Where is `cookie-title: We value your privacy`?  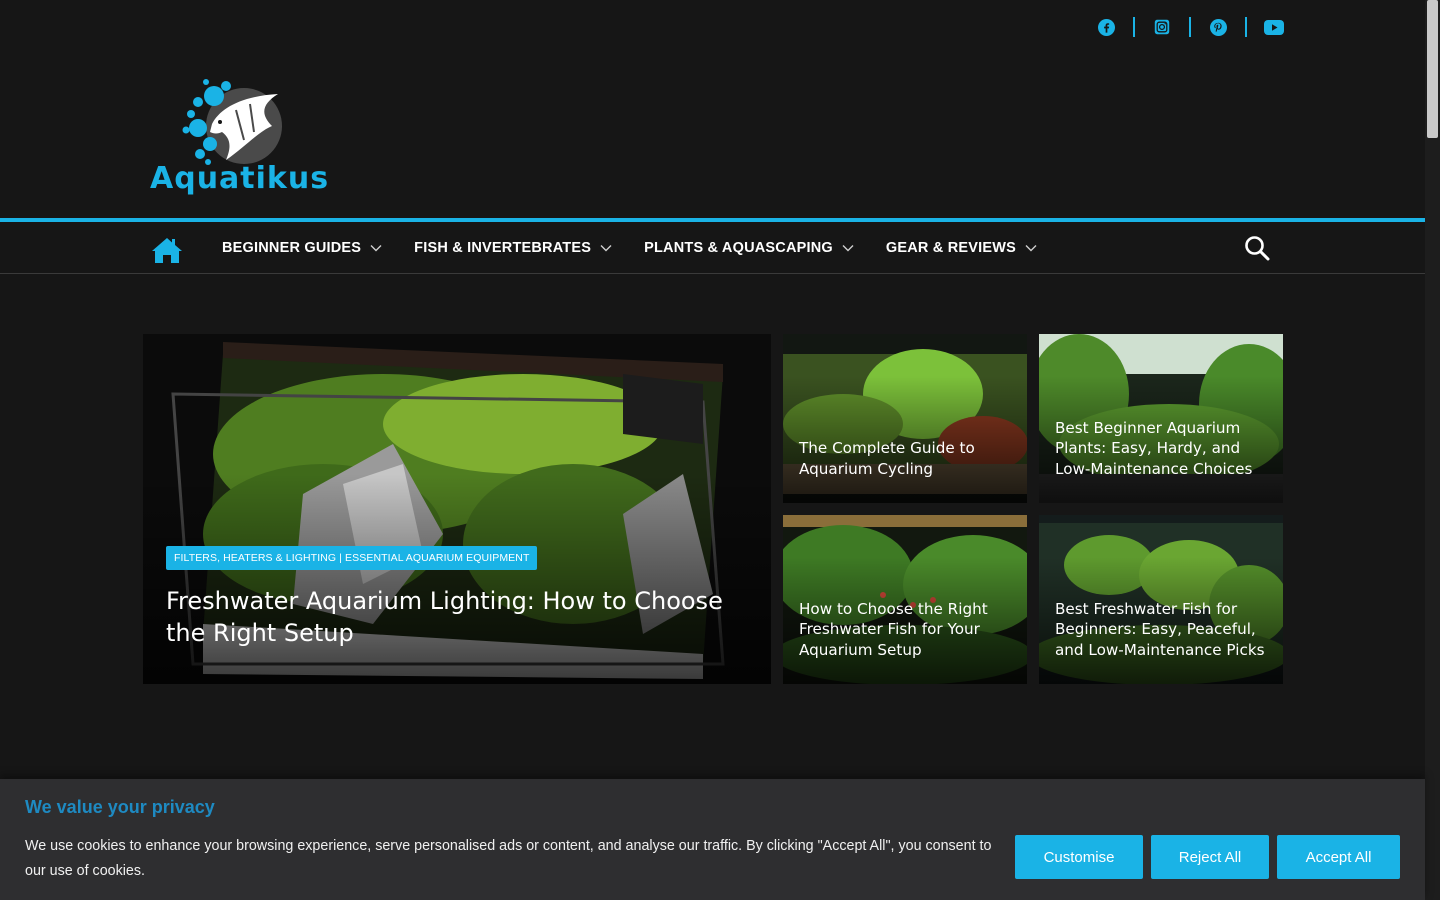 cookie-title: We value your privacy is located at coordinates (120, 807).